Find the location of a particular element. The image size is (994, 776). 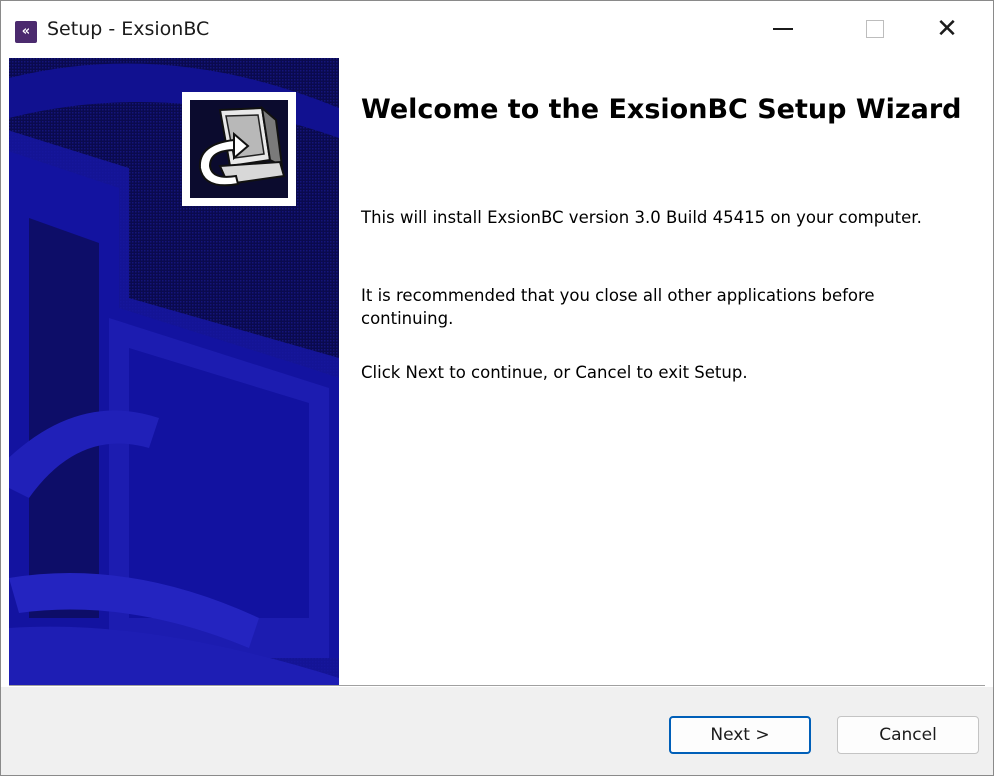

cancel-button: Cancel is located at coordinates (908, 735).